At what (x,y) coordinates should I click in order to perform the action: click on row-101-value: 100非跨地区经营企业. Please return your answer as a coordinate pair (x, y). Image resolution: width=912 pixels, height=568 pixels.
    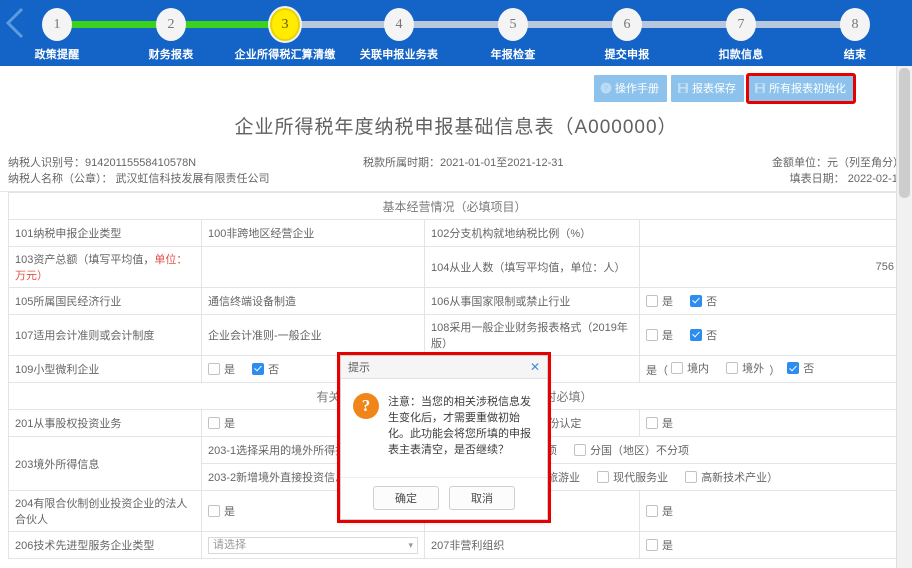
    Looking at the image, I should click on (313, 233).